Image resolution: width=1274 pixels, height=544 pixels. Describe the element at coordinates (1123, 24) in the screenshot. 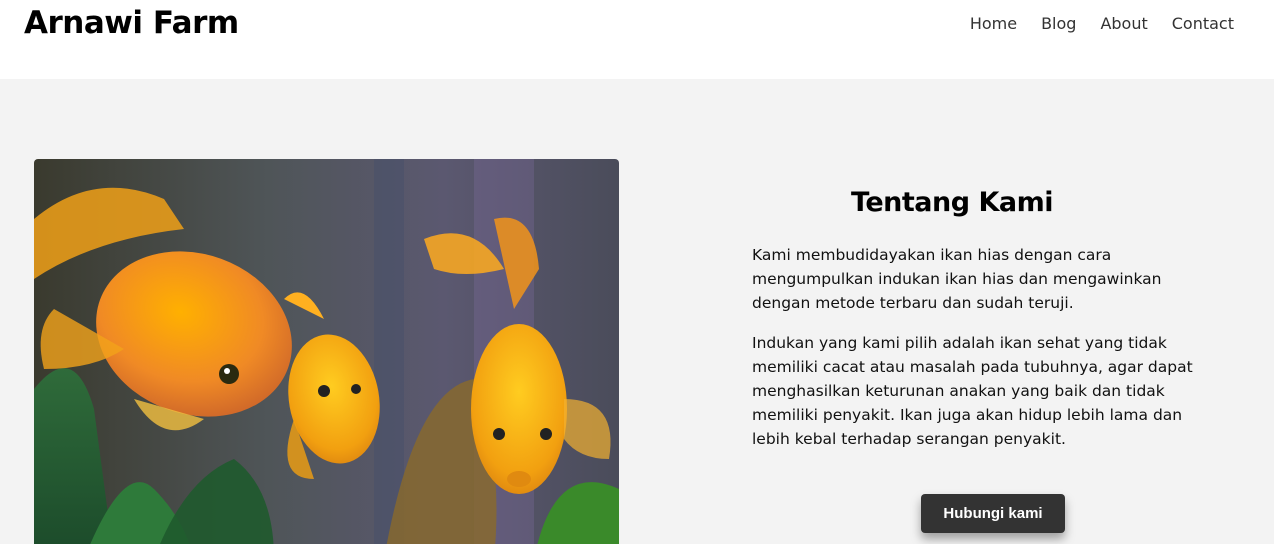

I see `nav-about: About` at that location.